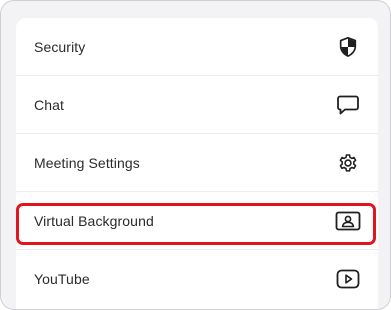 The height and width of the screenshot is (310, 391). I want to click on gear-icon, so click(348, 163).